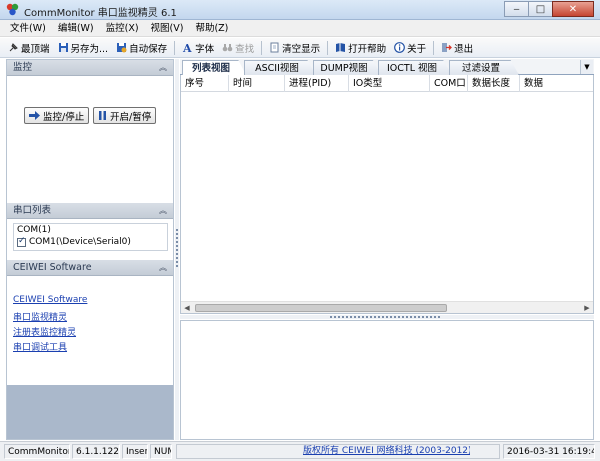 The image size is (600, 461). What do you see at coordinates (321, 308) in the screenshot?
I see `scrollbar-thumb` at bounding box center [321, 308].